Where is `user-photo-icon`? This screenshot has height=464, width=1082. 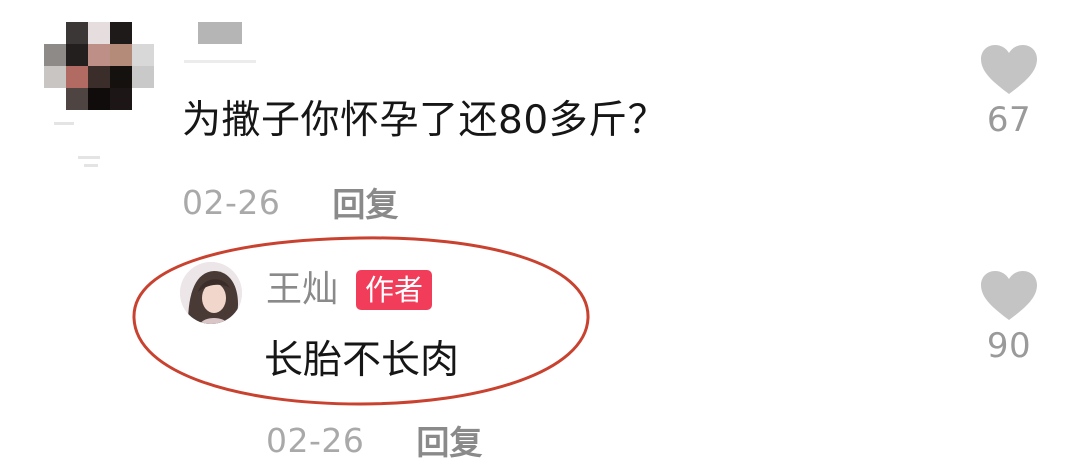
user-photo-icon is located at coordinates (211, 293).